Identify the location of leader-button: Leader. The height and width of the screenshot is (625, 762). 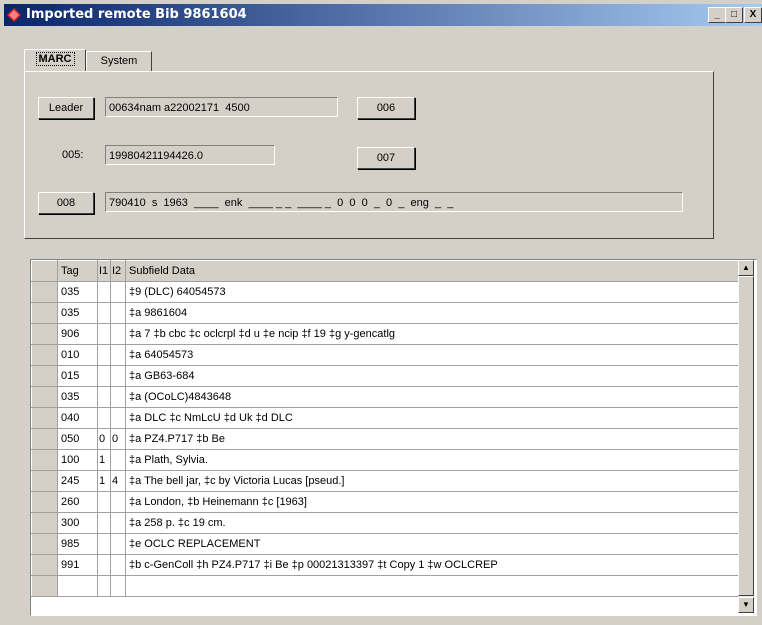
(66, 108).